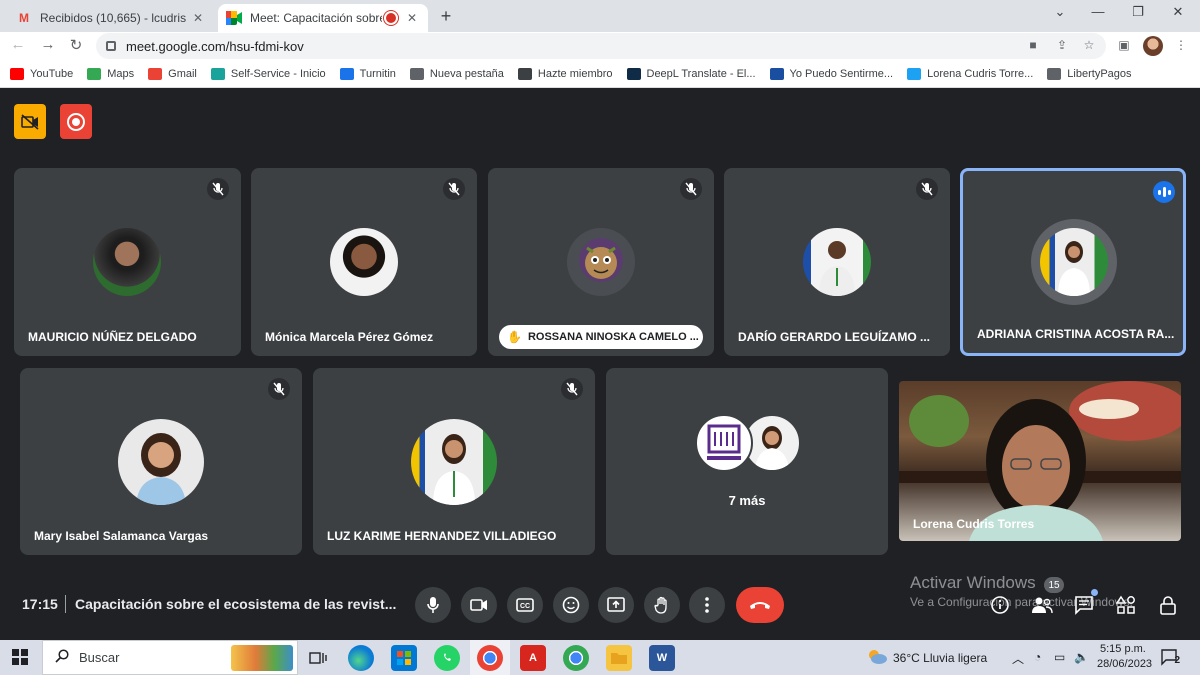 The height and width of the screenshot is (675, 1200). Describe the element at coordinates (323, 18) in the screenshot. I see `tab-meet: Meet: Capacitación sobre el ✕` at that location.